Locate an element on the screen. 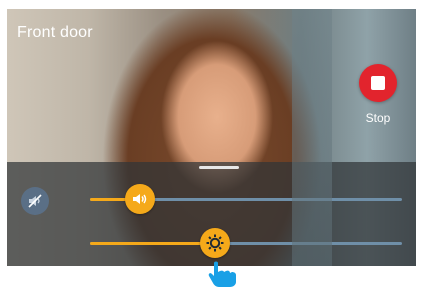 The width and height of the screenshot is (429, 287). speaker-icon is located at coordinates (139, 199).